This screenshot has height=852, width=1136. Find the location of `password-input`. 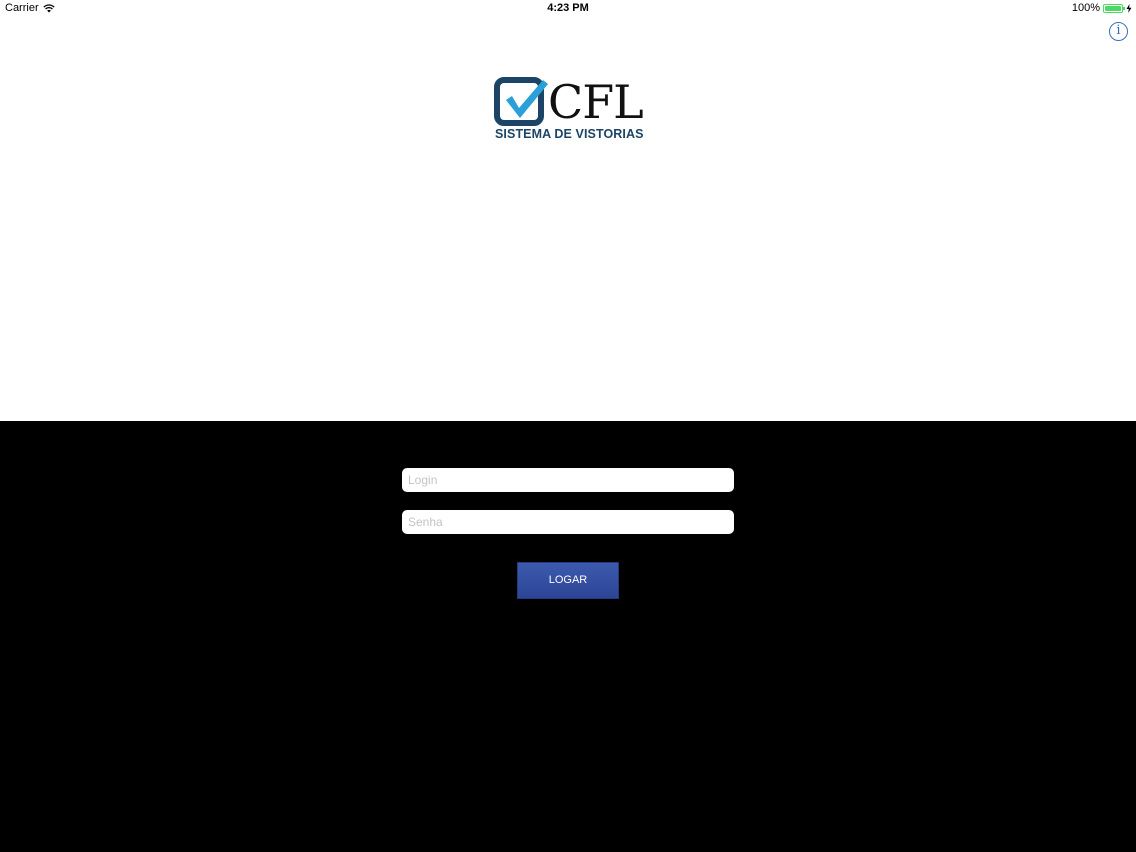

password-input is located at coordinates (568, 522).